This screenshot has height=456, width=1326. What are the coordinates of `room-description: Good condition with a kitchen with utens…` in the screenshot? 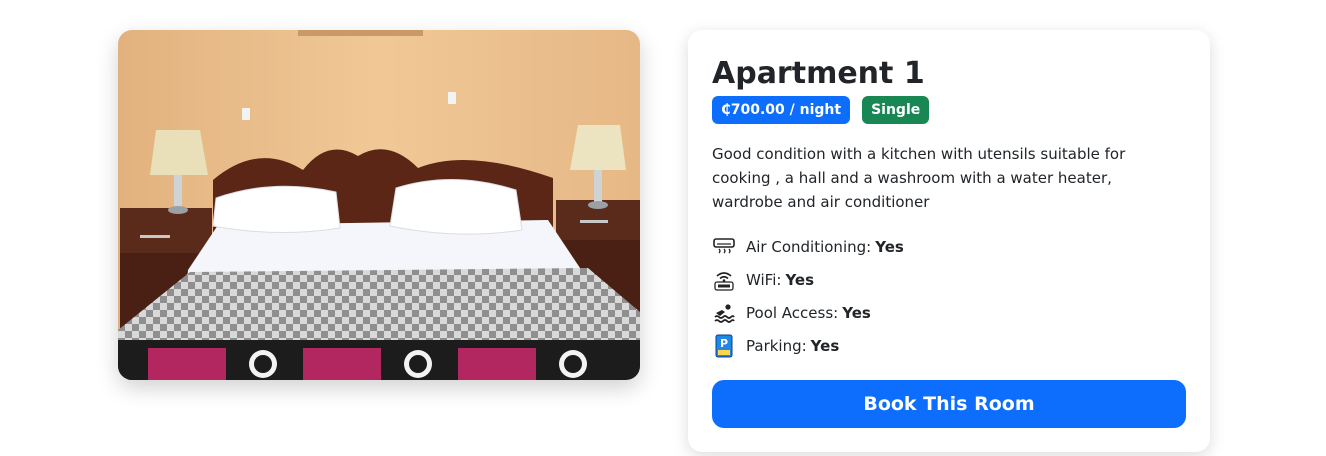 It's located at (919, 178).